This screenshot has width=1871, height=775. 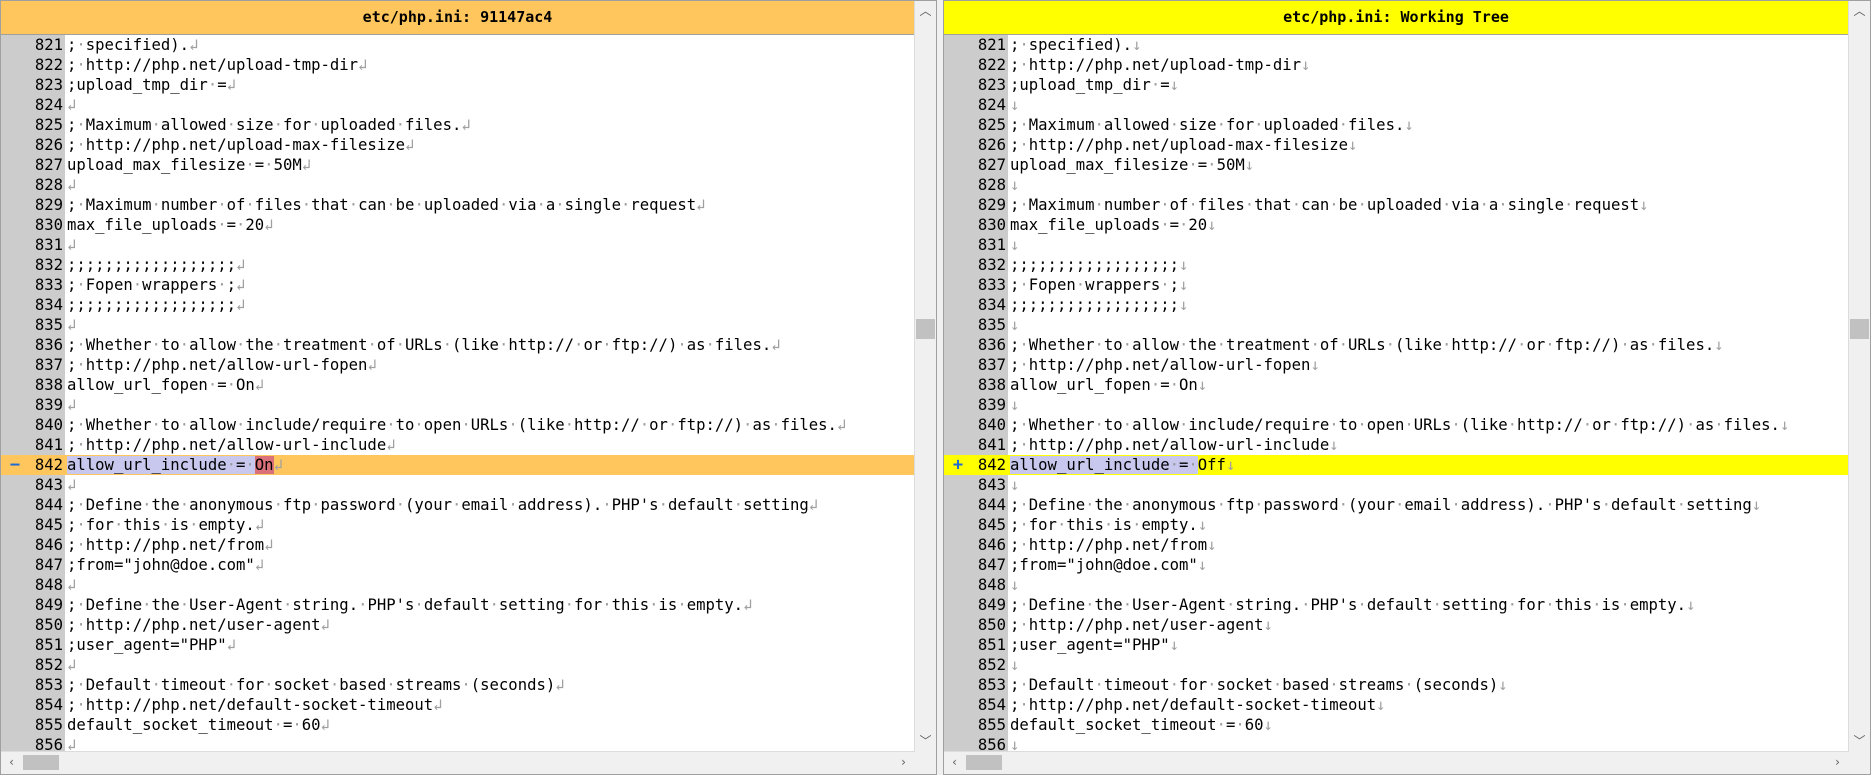 I want to click on code-line: 826 ;·http://php.net/upload-max-filesize↓, so click(x=1396, y=145).